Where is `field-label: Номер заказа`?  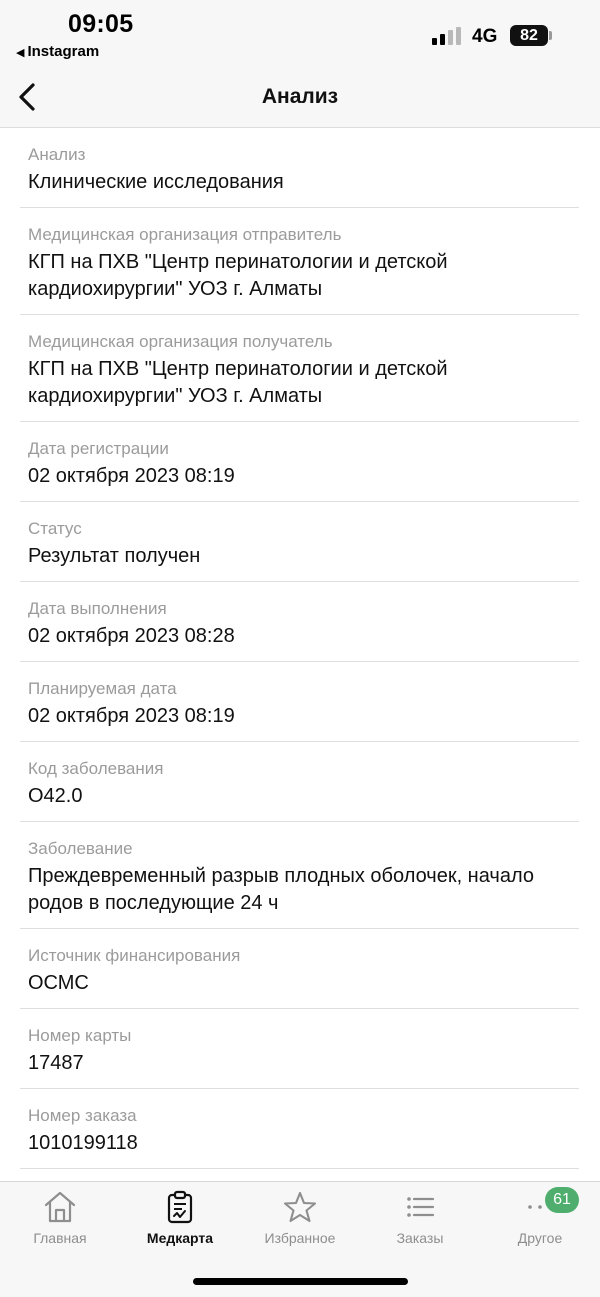 field-label: Номер заказа is located at coordinates (82, 1115).